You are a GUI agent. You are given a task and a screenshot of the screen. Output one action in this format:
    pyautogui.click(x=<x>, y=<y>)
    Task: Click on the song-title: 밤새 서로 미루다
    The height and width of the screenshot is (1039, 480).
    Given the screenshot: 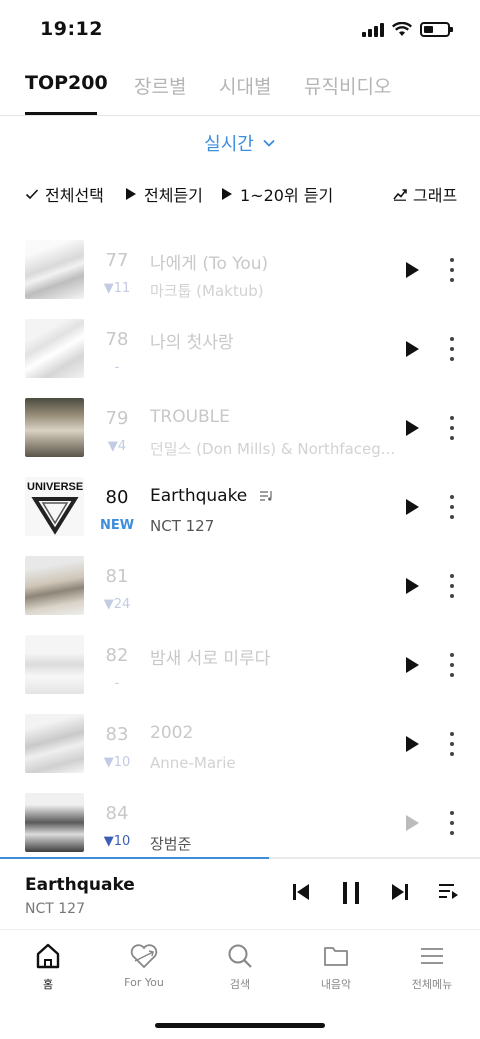 What is the action you would take?
    pyautogui.click(x=210, y=659)
    